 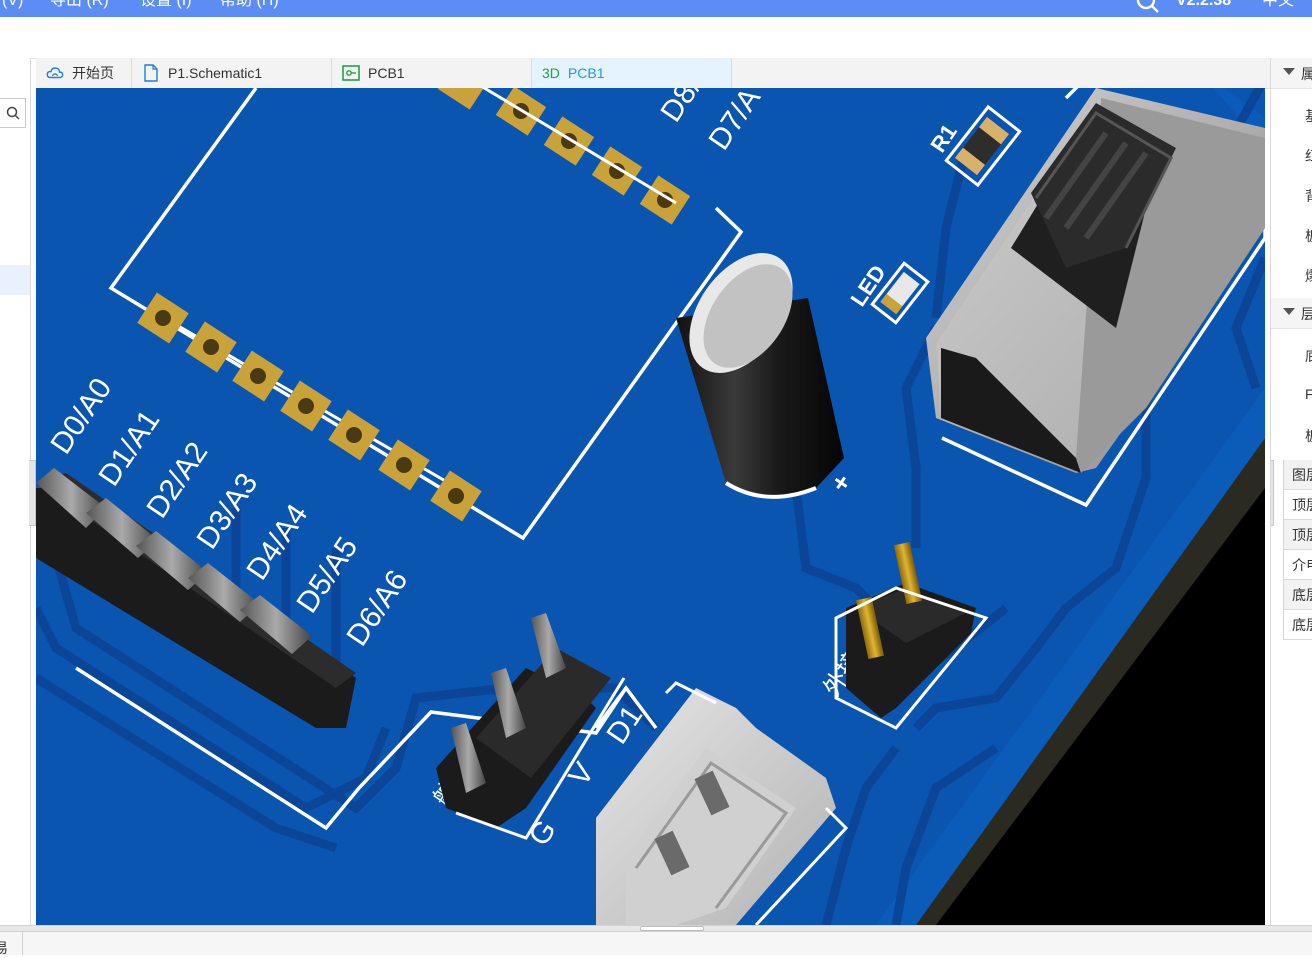 I want to click on status-bar: 易, so click(x=656, y=944).